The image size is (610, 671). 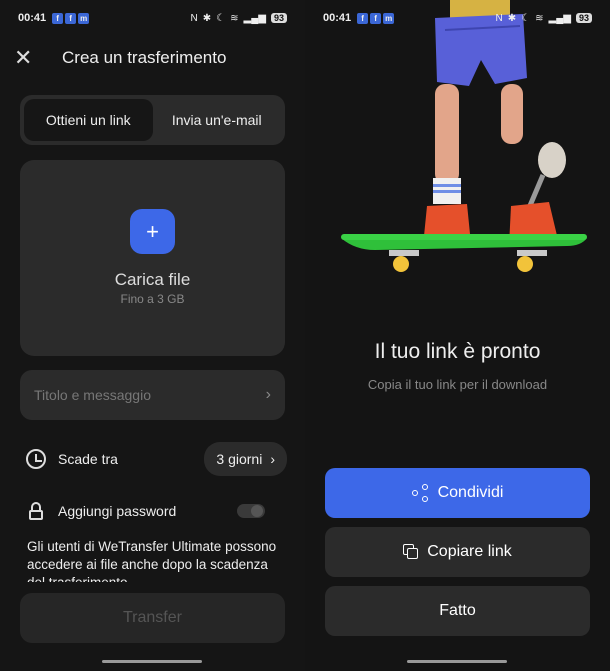 What do you see at coordinates (156, 459) in the screenshot?
I see `expiry-row: Scade tra 3 giorni ›` at bounding box center [156, 459].